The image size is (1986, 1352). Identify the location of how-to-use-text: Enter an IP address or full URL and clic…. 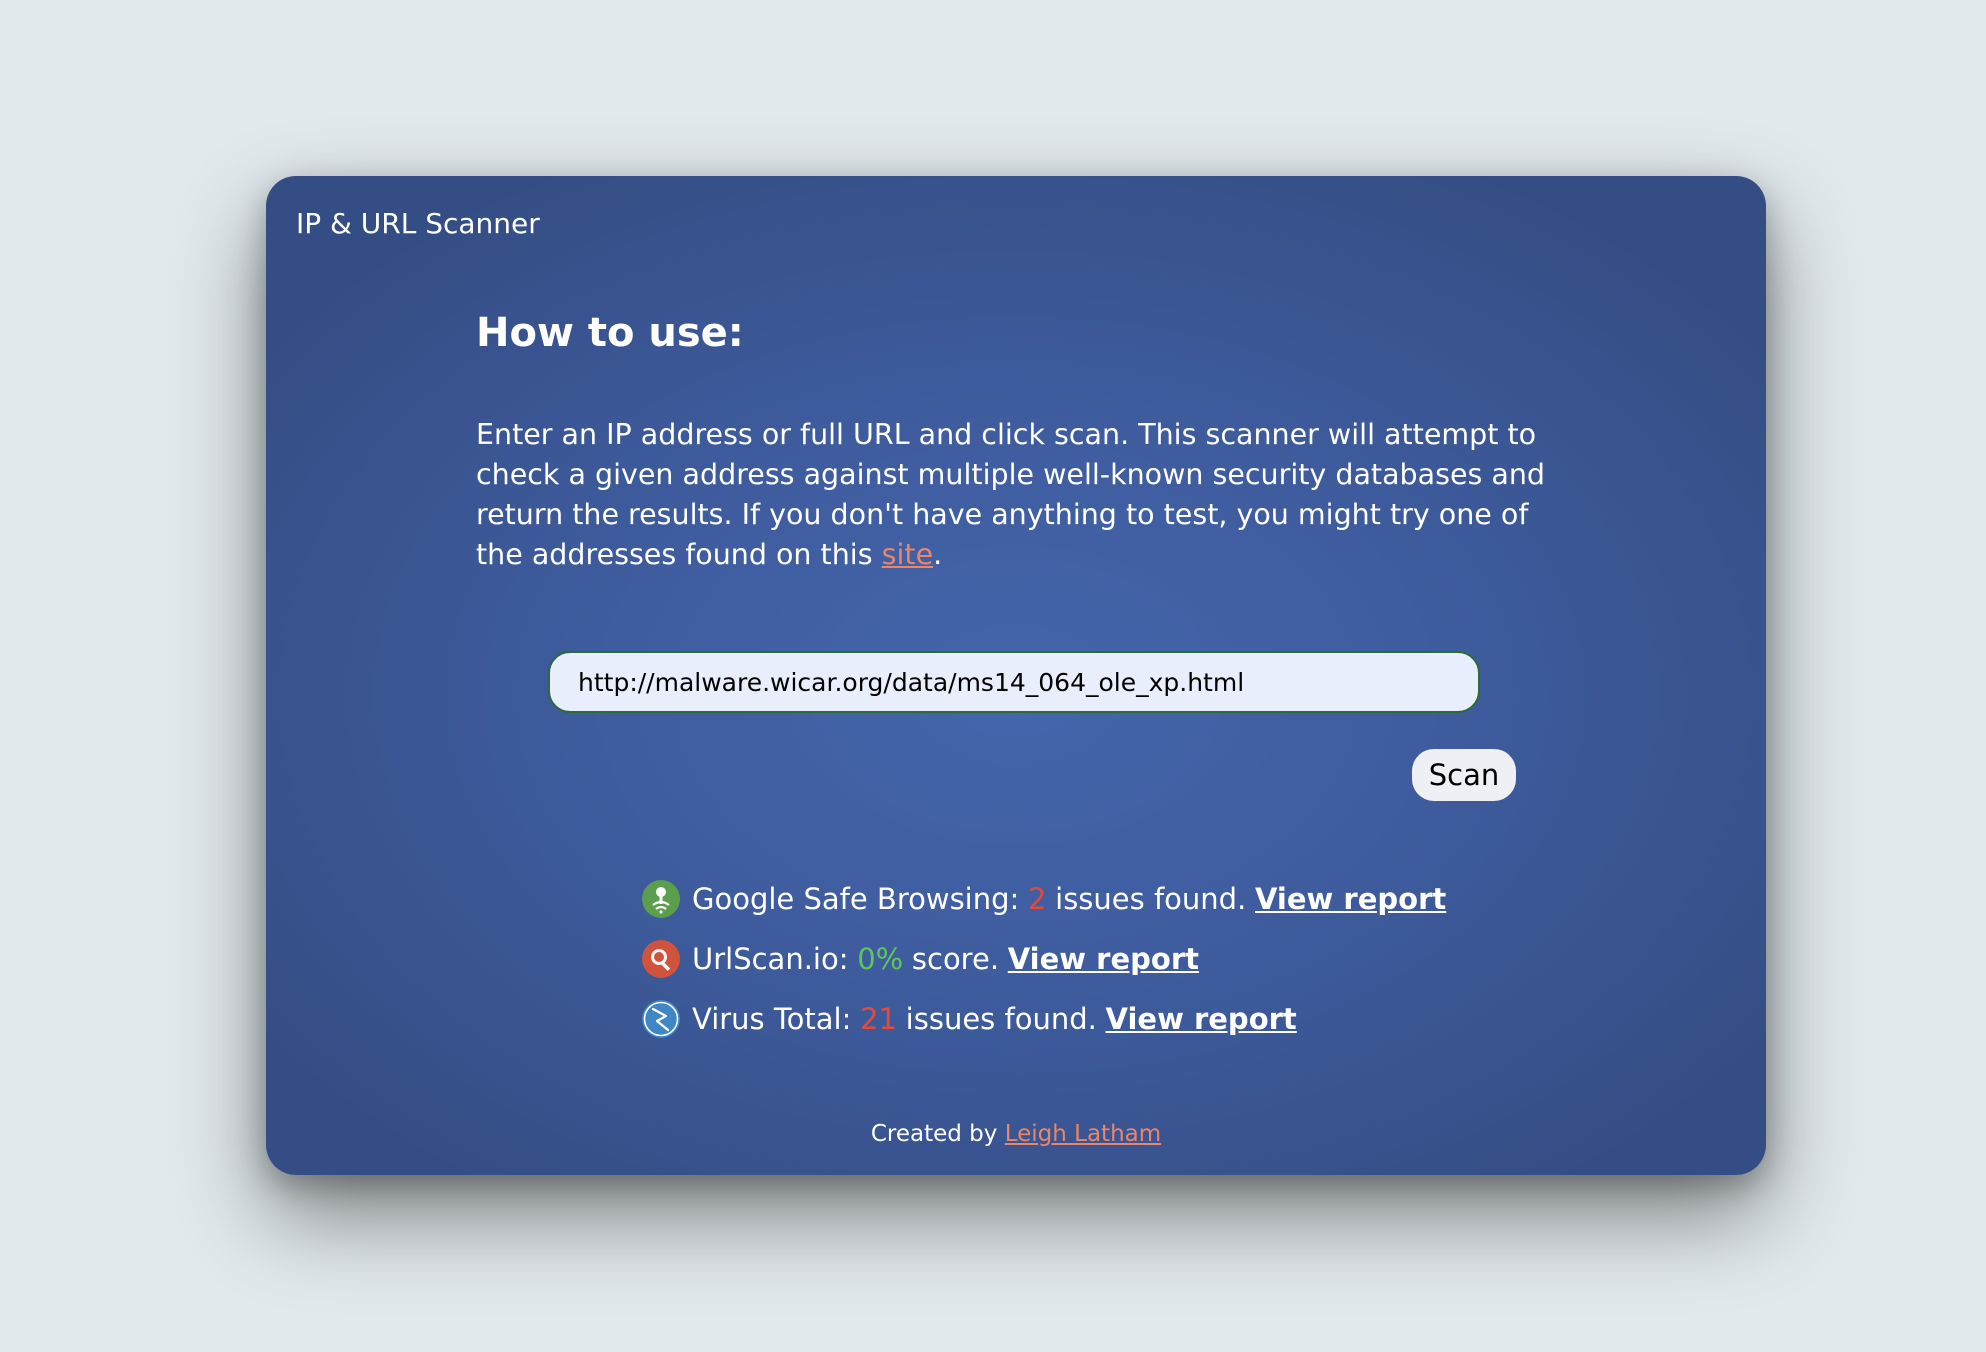
(1021, 495).